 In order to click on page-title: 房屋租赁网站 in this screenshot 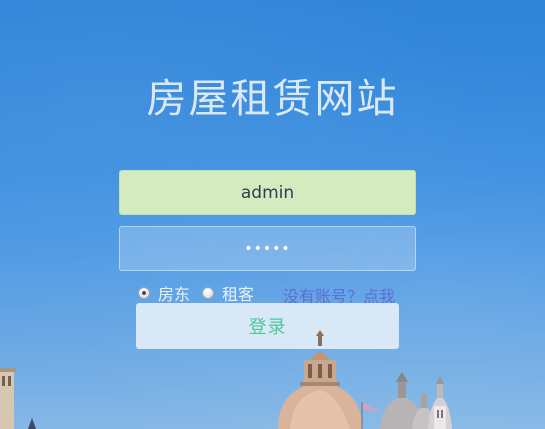, I will do `click(272, 99)`.